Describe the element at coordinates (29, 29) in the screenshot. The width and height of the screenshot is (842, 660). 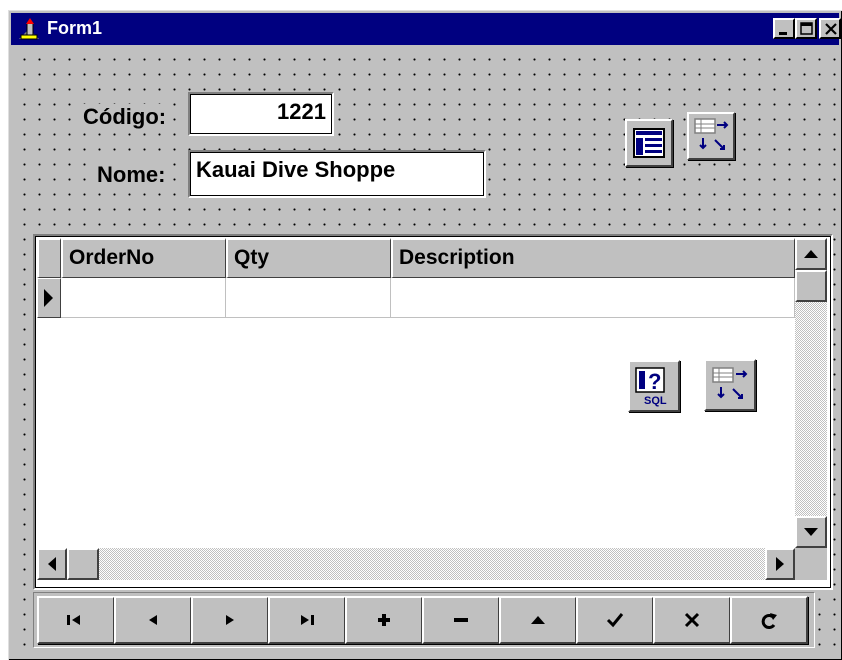
I see `delphi-app-icon` at that location.